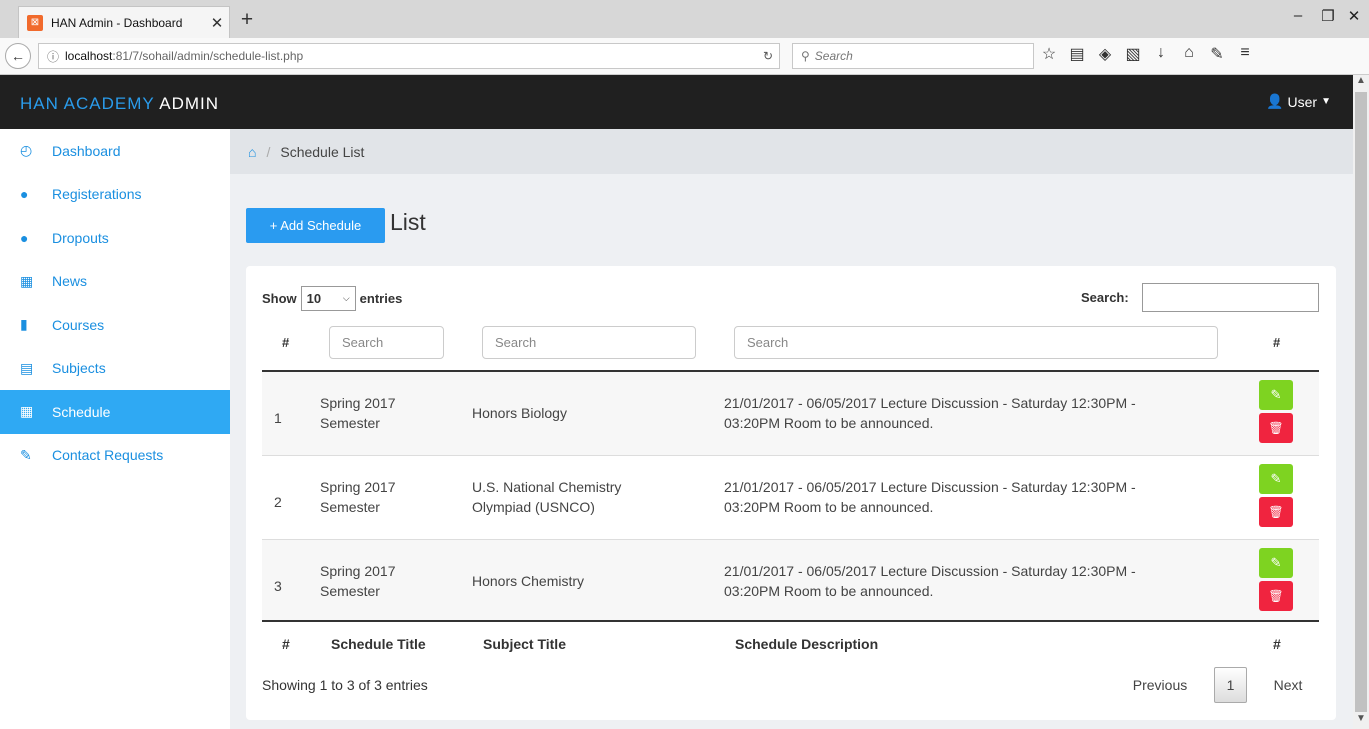  Describe the element at coordinates (90, 103) in the screenshot. I see `brand-prefix: HAN ACADEMY` at that location.